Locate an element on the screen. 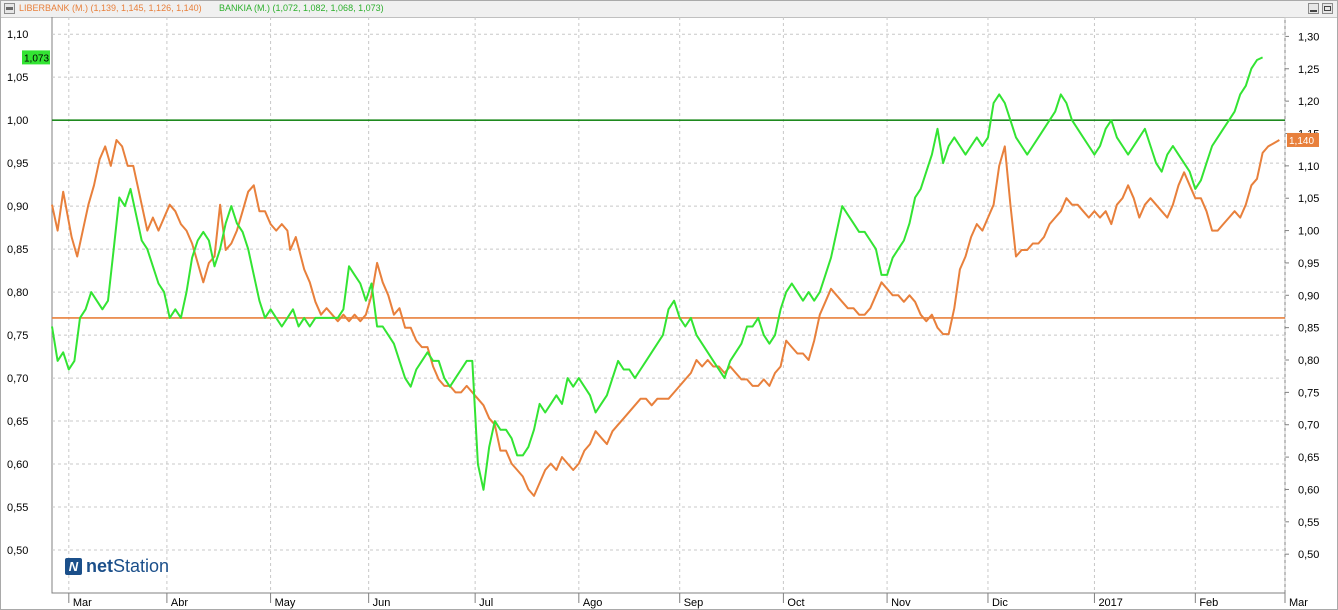 This screenshot has width=1338, height=610. left-axis-tick-label: 0,65 is located at coordinates (17, 422).